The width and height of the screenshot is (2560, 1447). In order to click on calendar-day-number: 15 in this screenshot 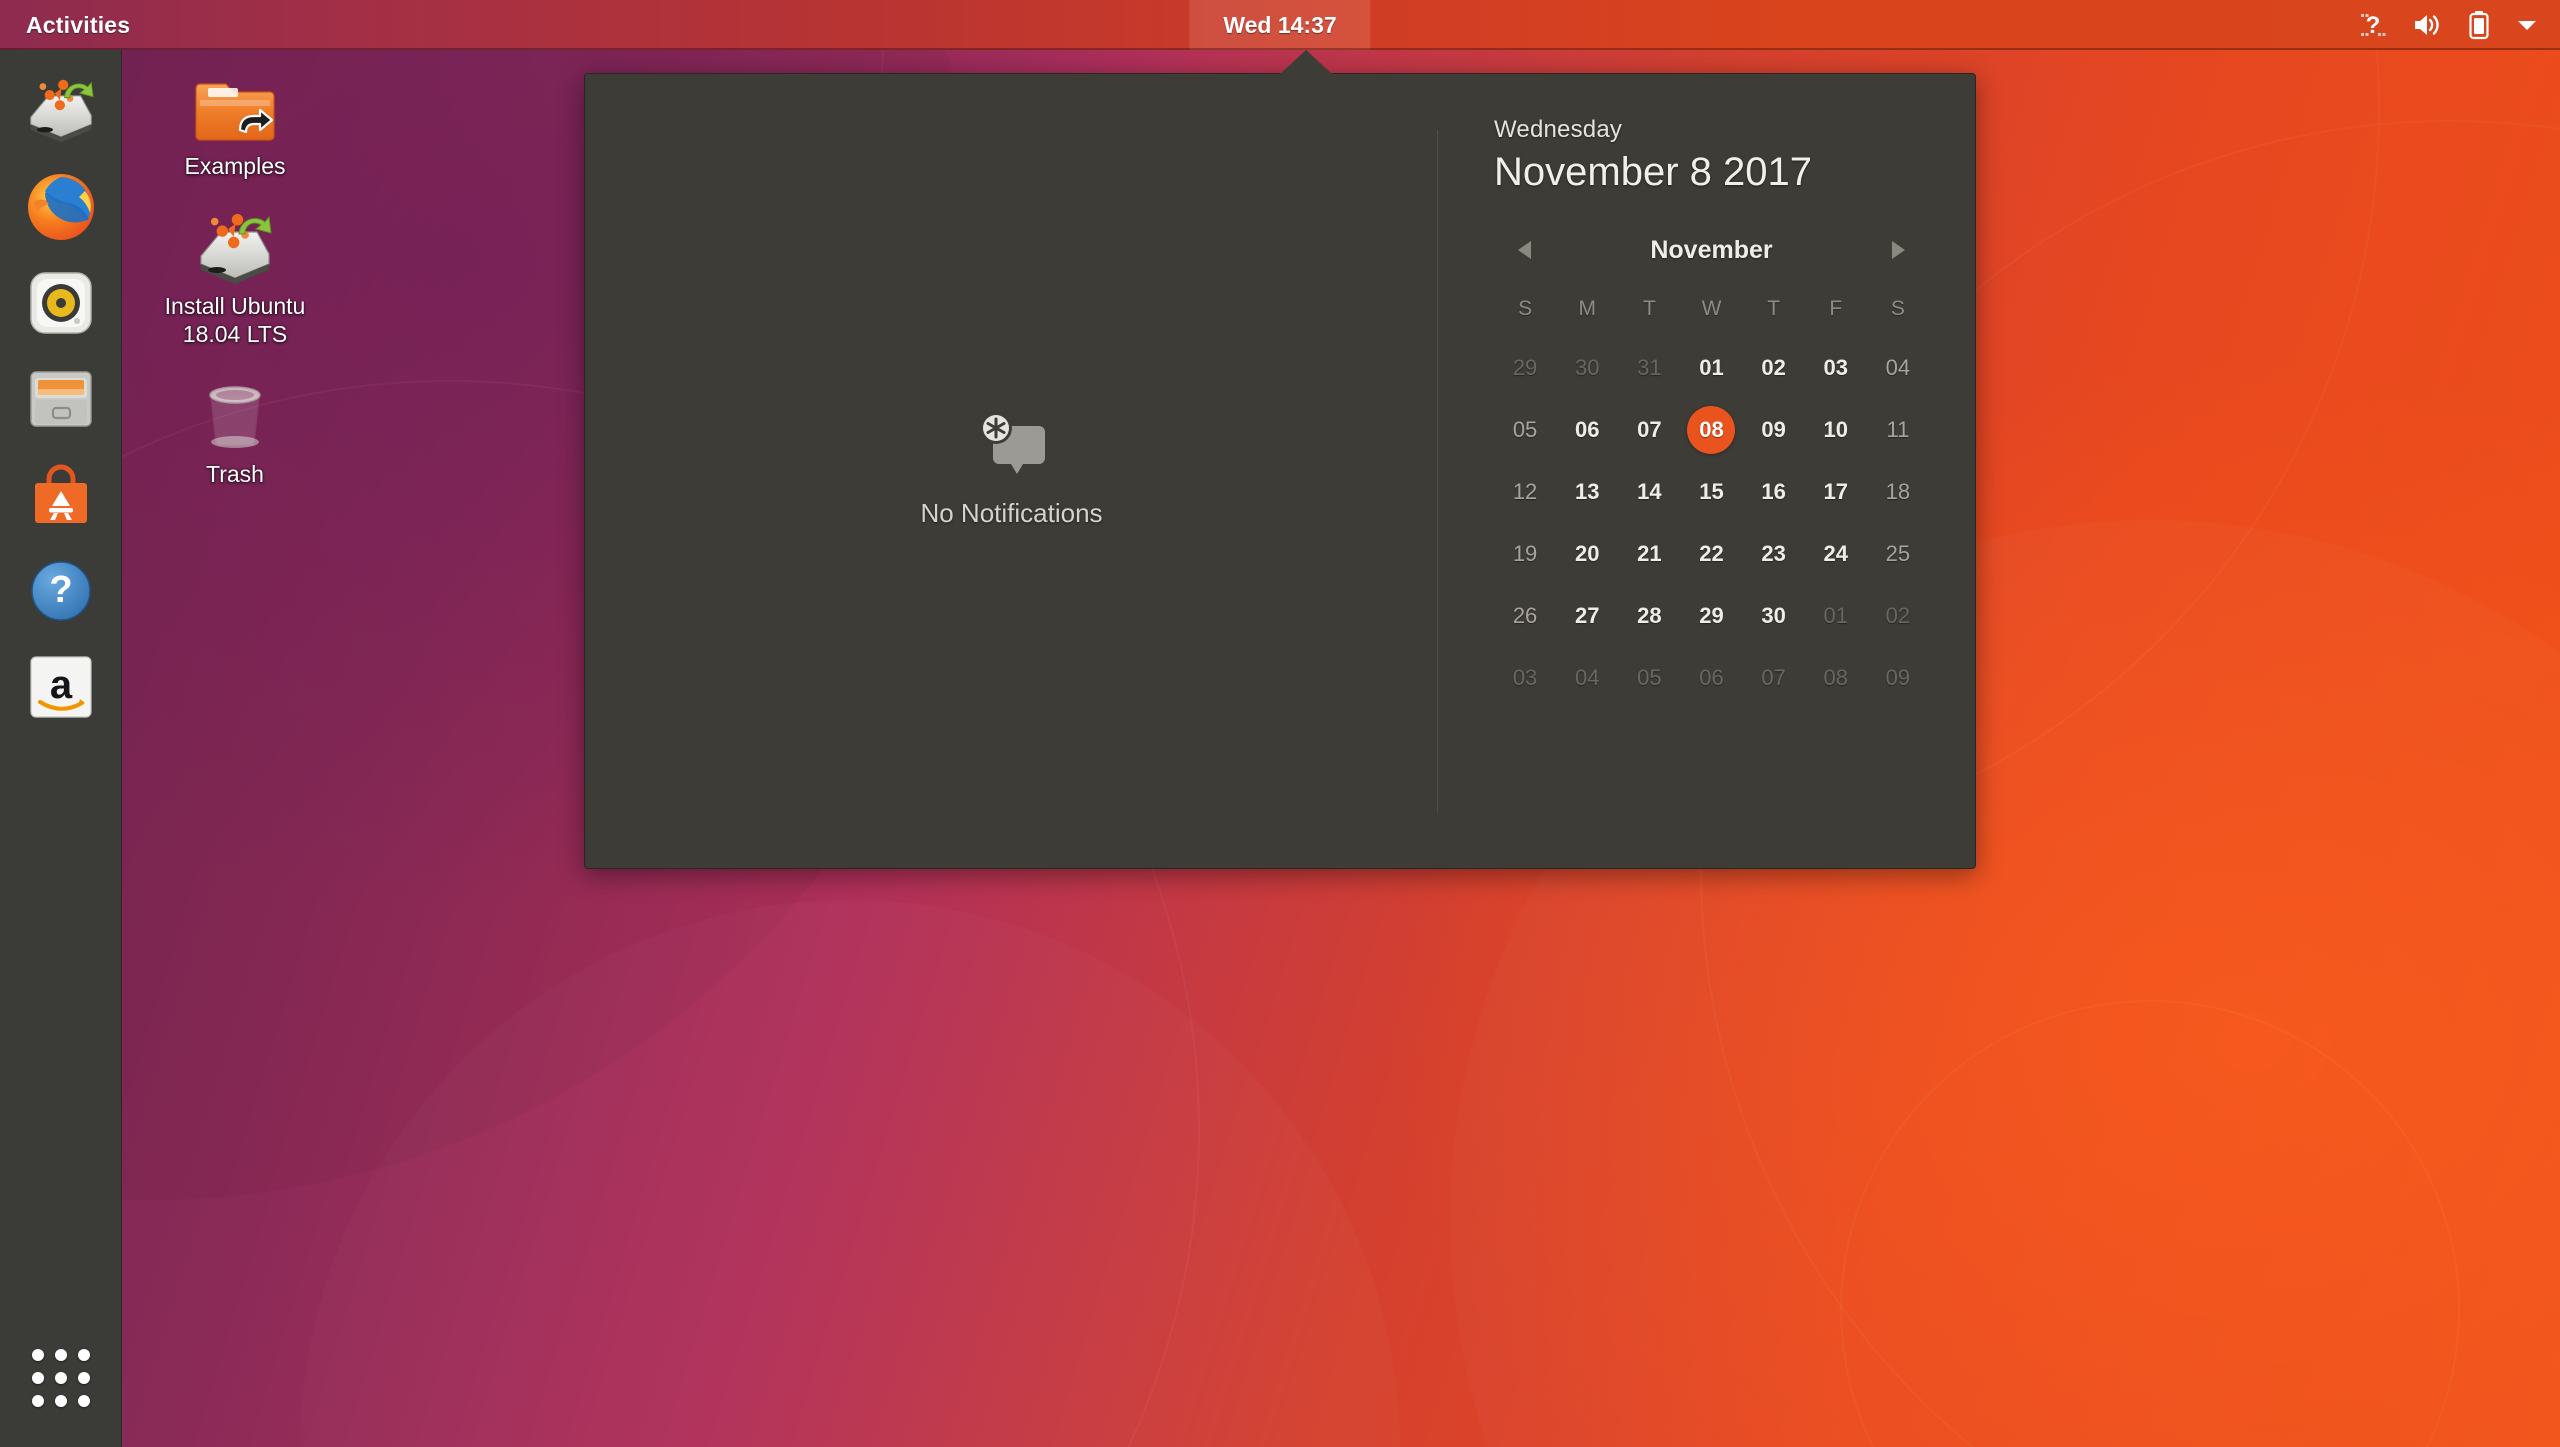, I will do `click(1711, 491)`.